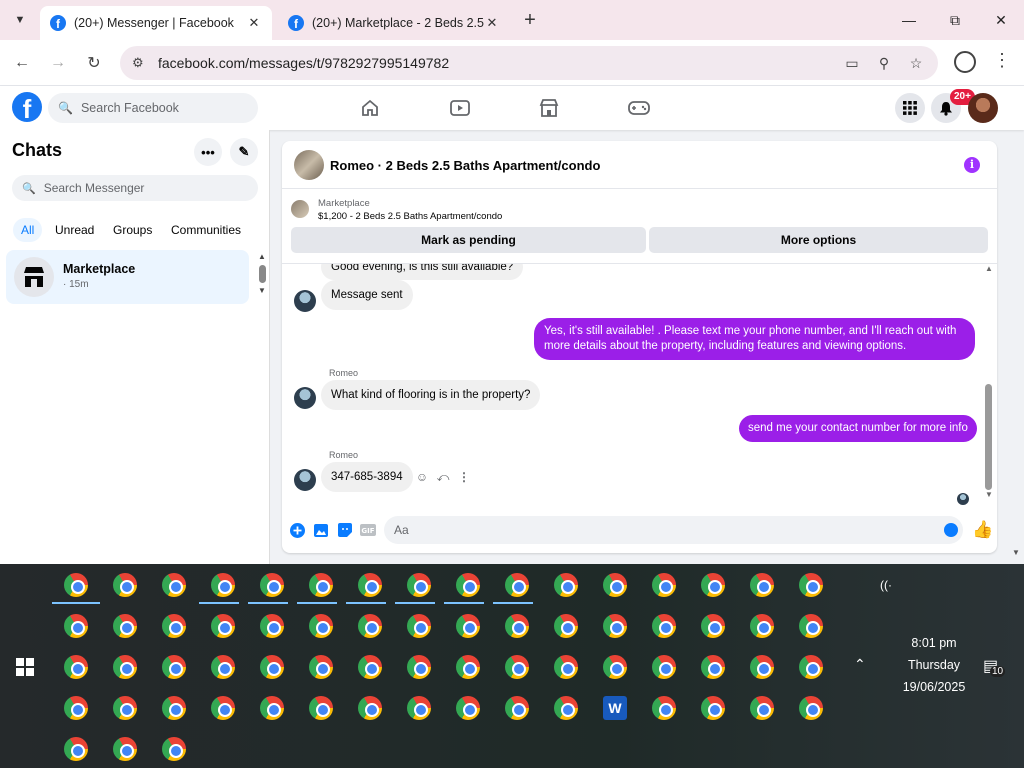  Describe the element at coordinates (916, 63) in the screenshot. I see `bookmark-star-icon: ☆` at that location.